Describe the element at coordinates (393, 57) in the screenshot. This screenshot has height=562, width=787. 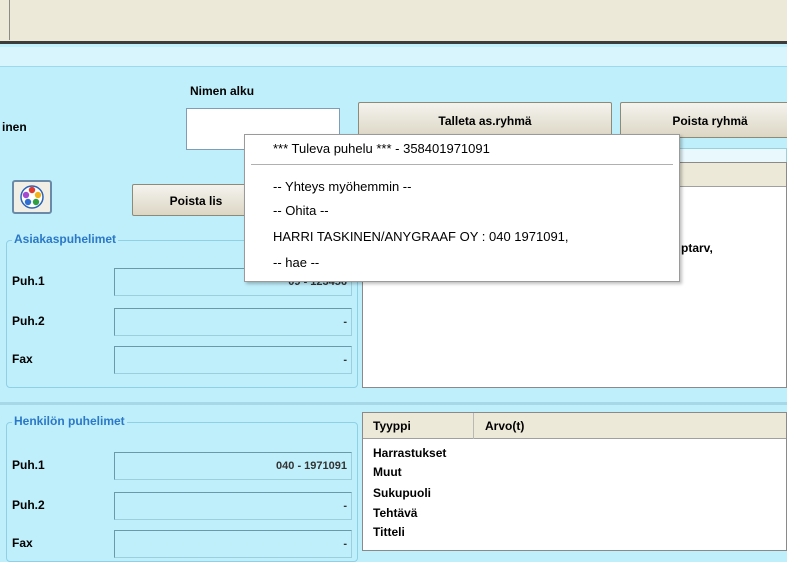
I see `top-strip` at that location.